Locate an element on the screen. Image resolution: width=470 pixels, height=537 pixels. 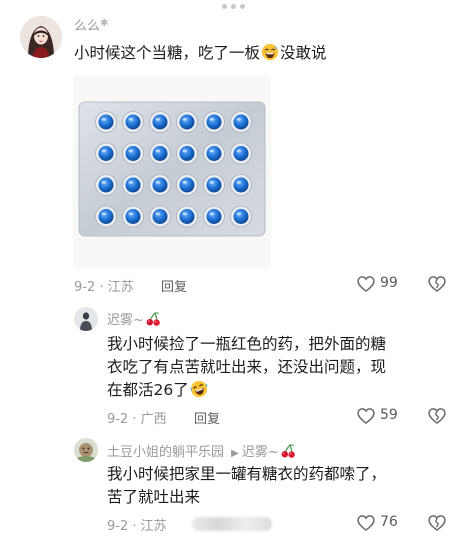
rofl-emoji-icon is located at coordinates (198, 389).